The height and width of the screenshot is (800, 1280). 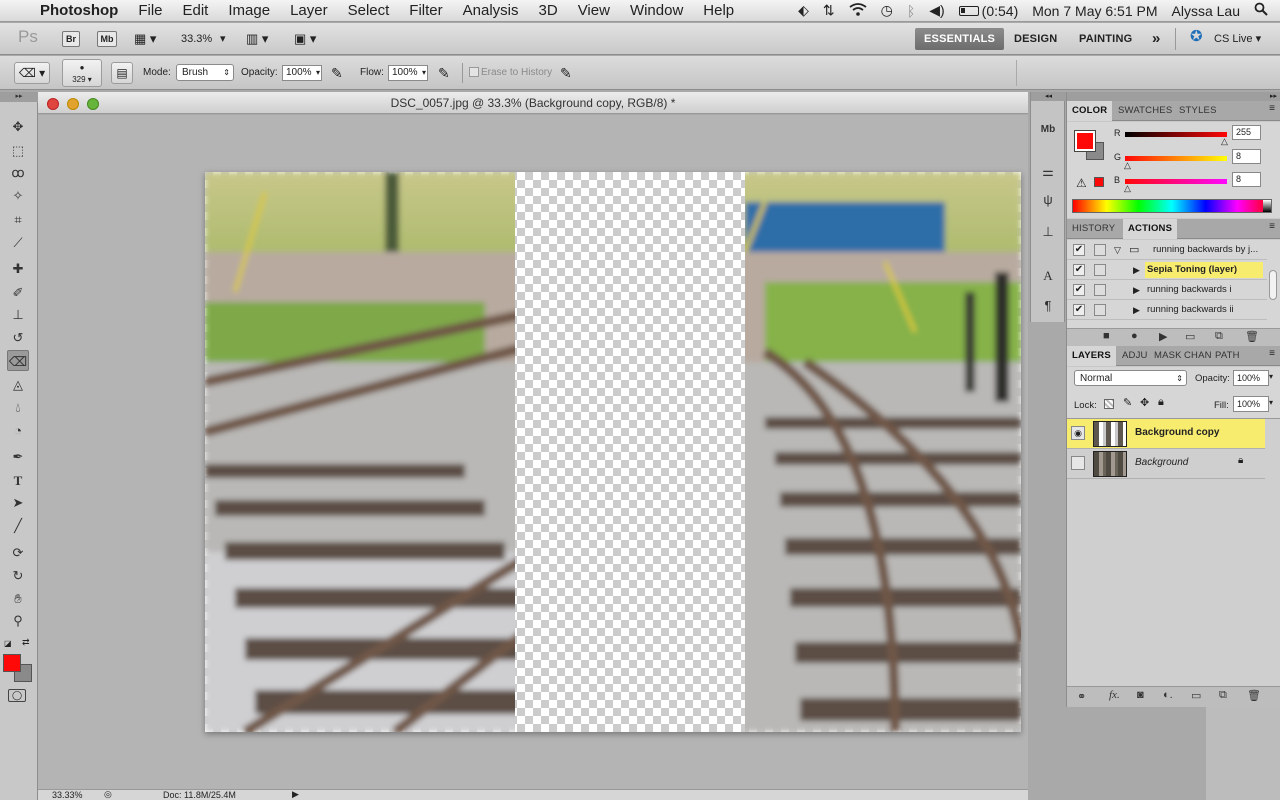 I want to click on brush-panel-toggle-icon: ▤, so click(x=122, y=73).